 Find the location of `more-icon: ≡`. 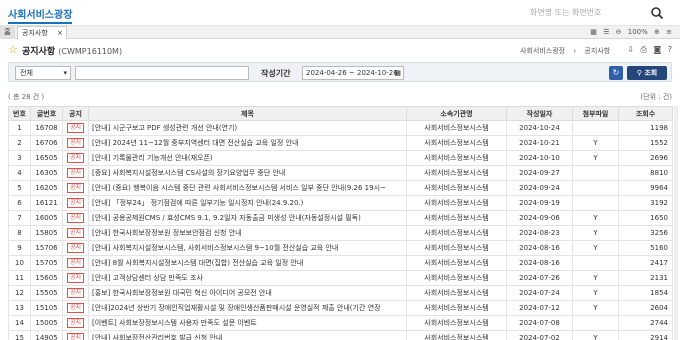

more-icon: ≡ is located at coordinates (669, 32).